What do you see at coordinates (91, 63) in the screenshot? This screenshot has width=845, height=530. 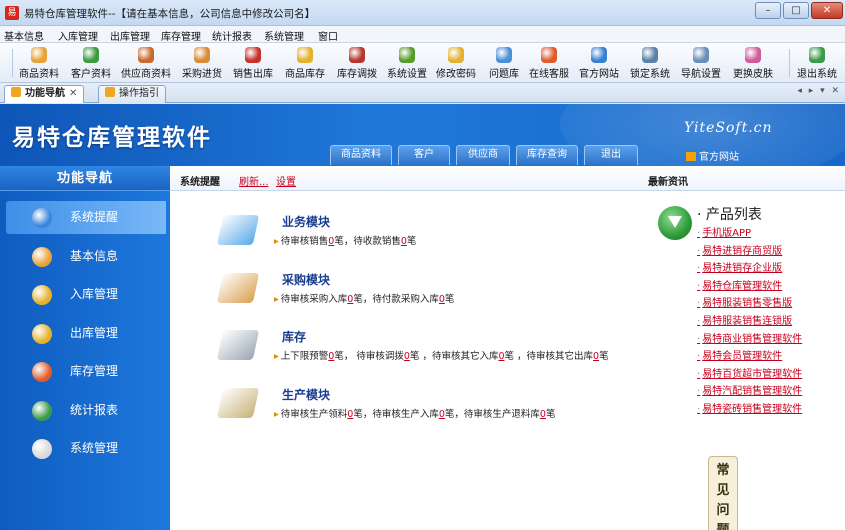 I see `toolbar-customer-button: 客户资料` at bounding box center [91, 63].